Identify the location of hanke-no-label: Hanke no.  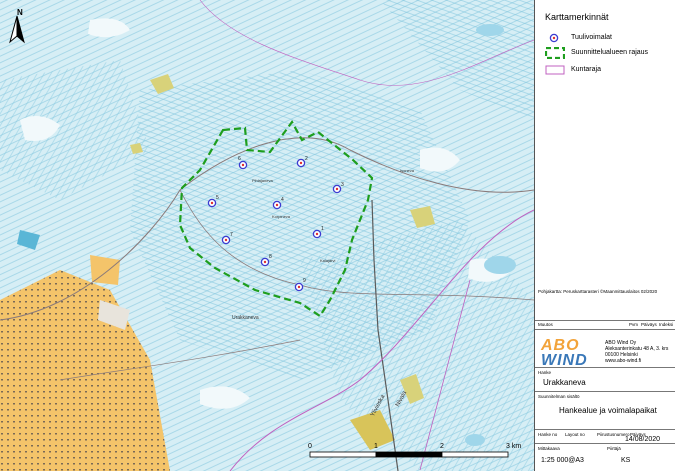
(548, 434).